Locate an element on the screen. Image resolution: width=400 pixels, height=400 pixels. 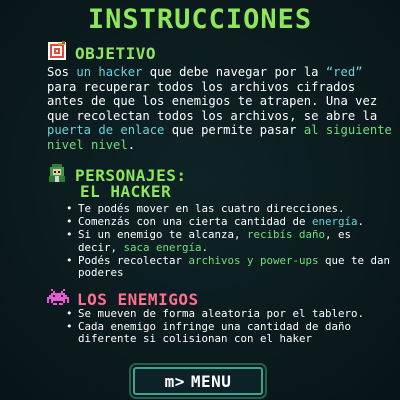
hacker-icon is located at coordinates (57, 175).